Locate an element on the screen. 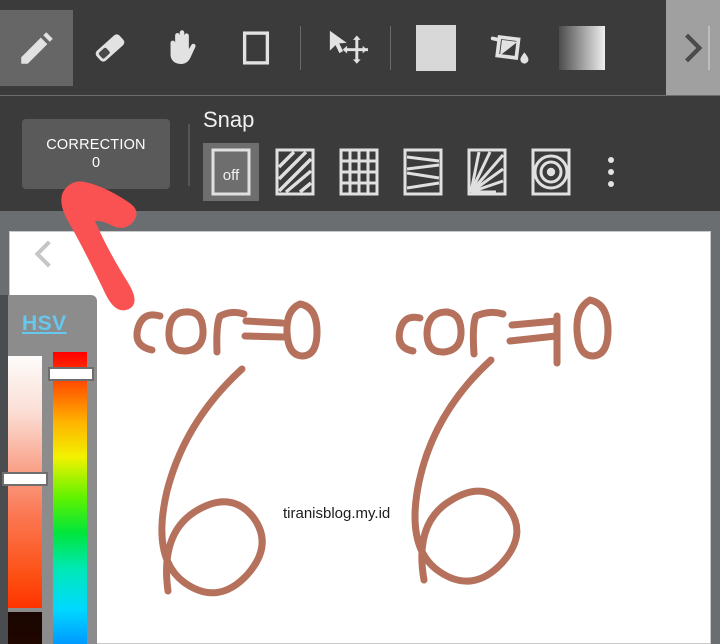 This screenshot has width=720, height=644. eraser-icon is located at coordinates (109, 47).